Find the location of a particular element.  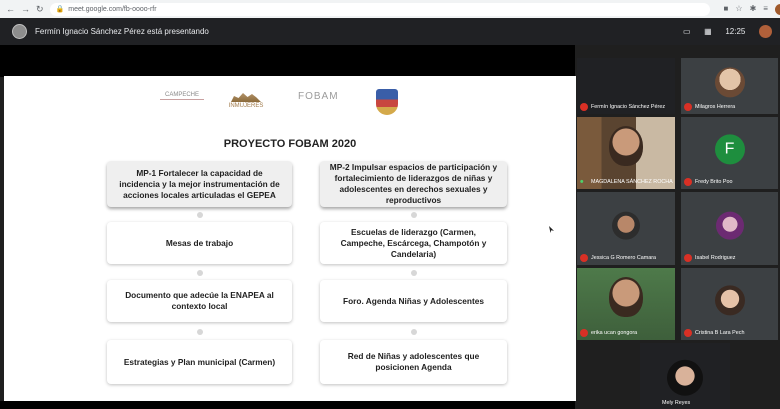

profile-avatar is located at coordinates (777, 9).